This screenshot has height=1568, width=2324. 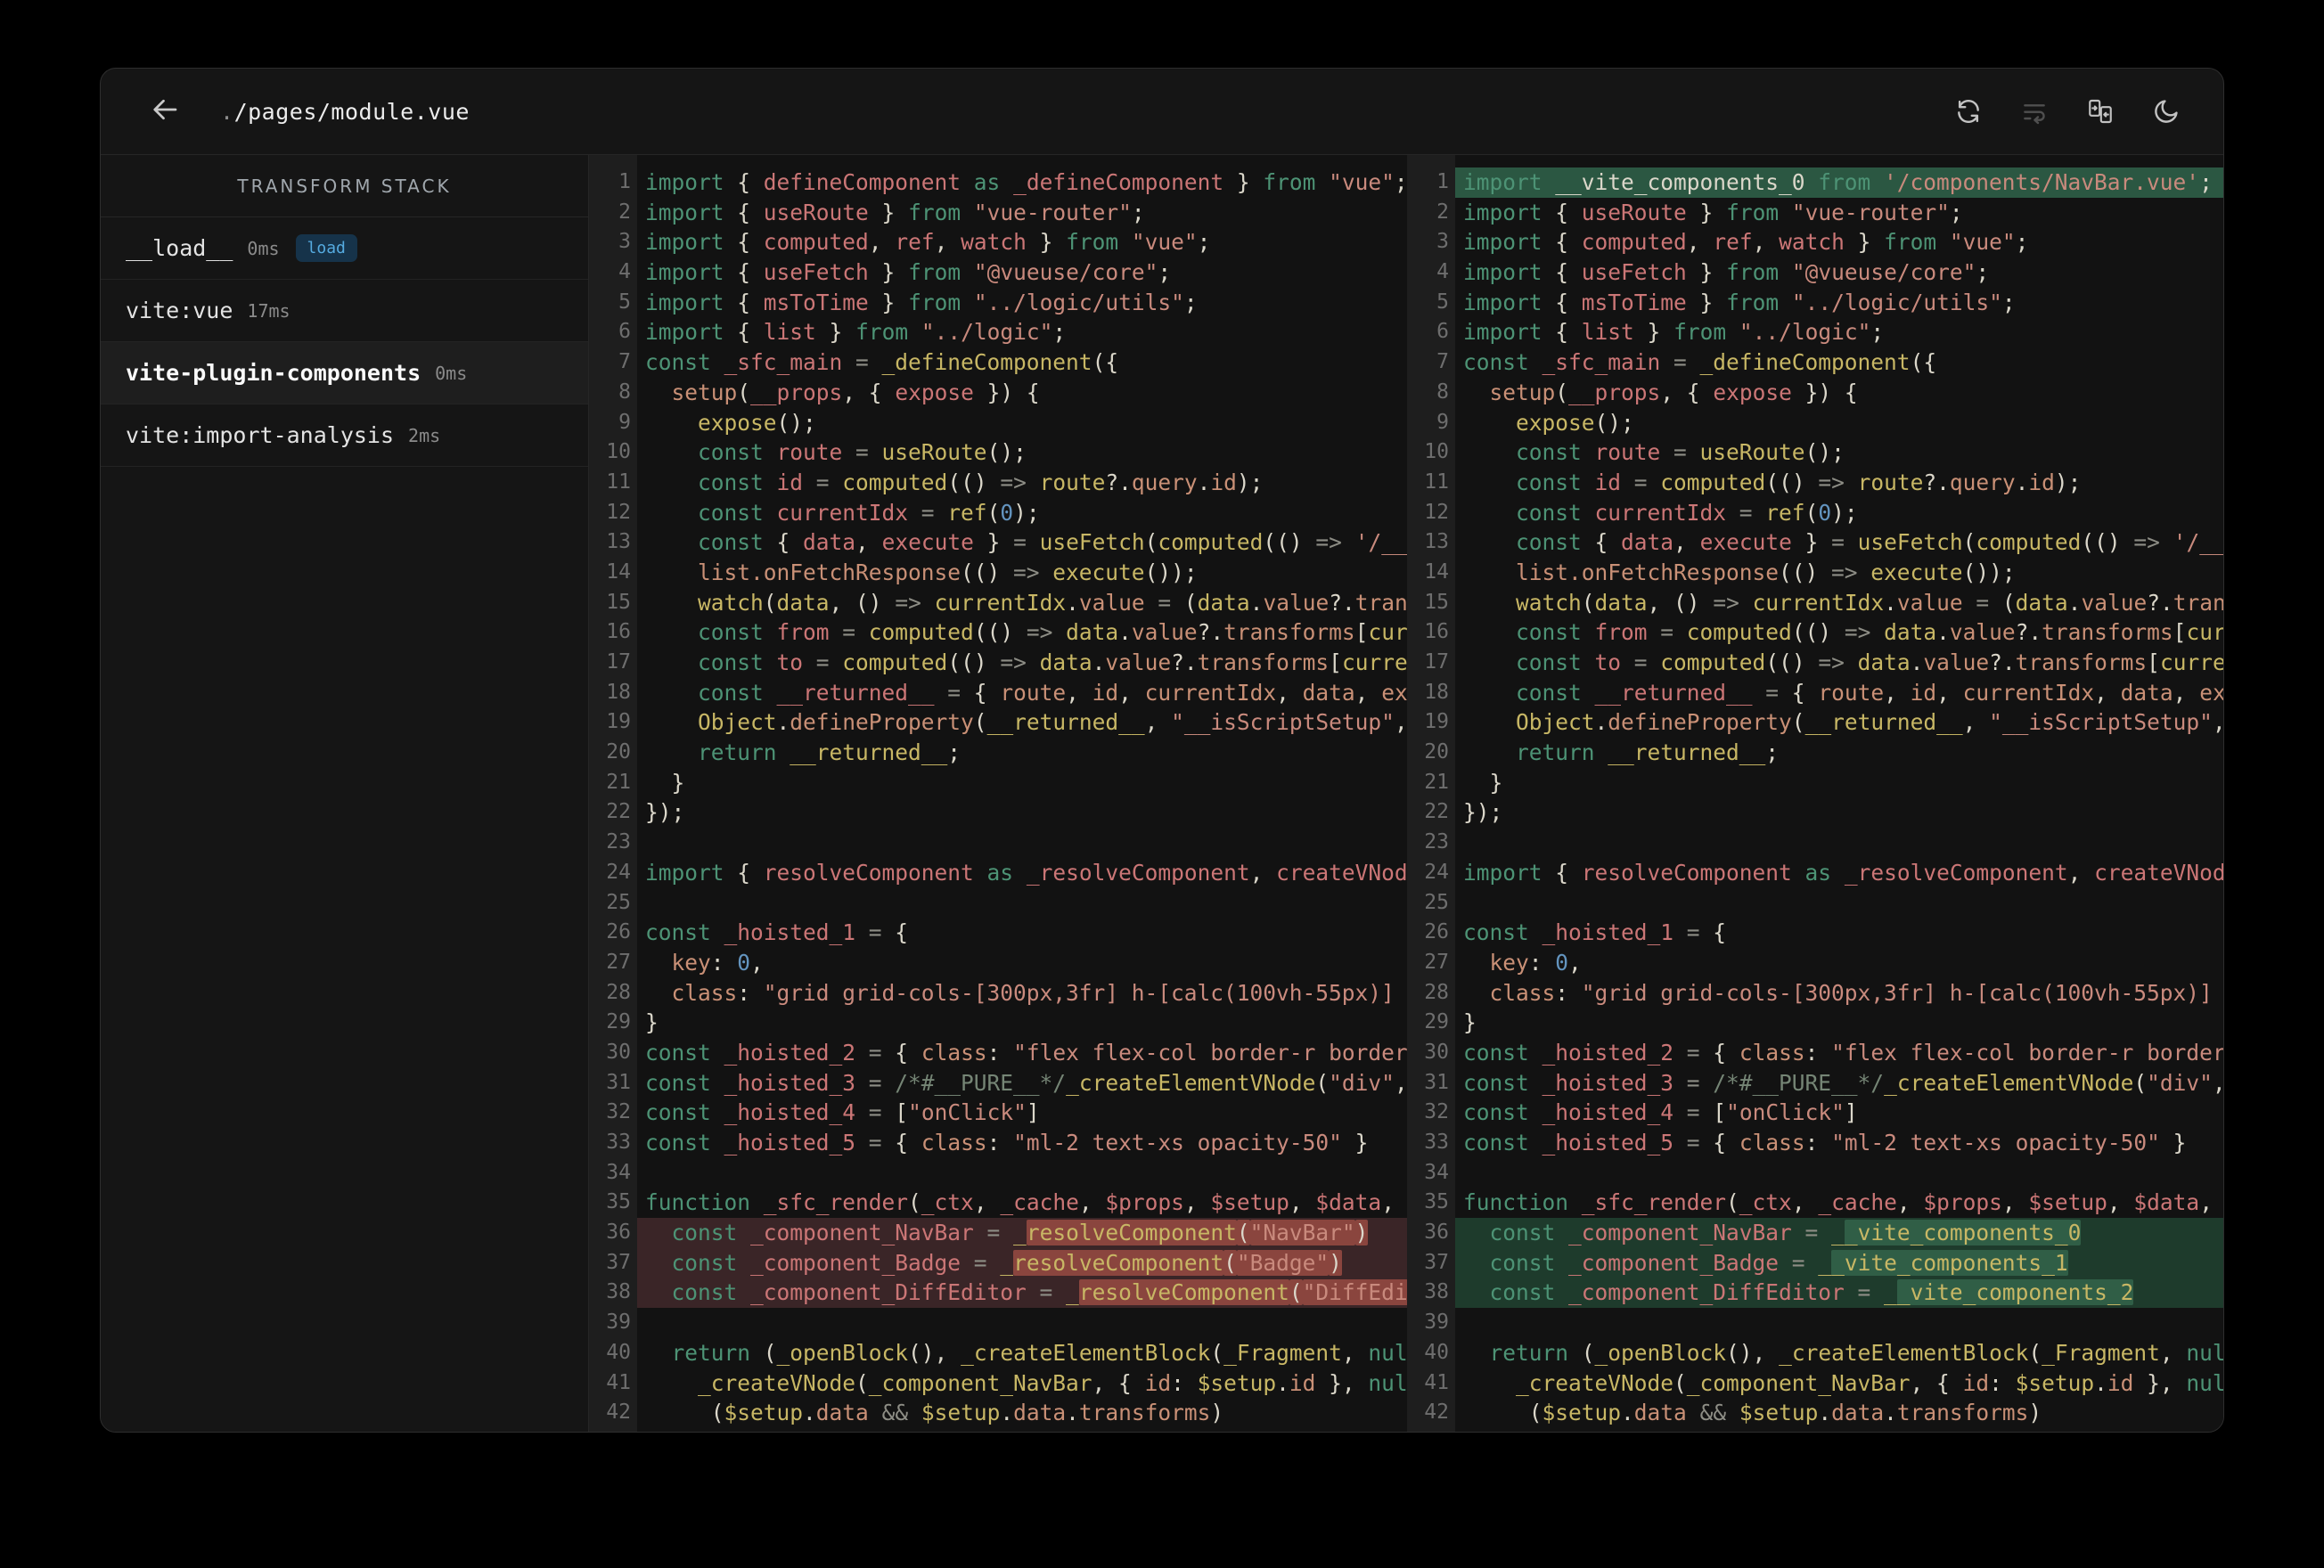 I want to click on arrow-left-icon, so click(x=165, y=111).